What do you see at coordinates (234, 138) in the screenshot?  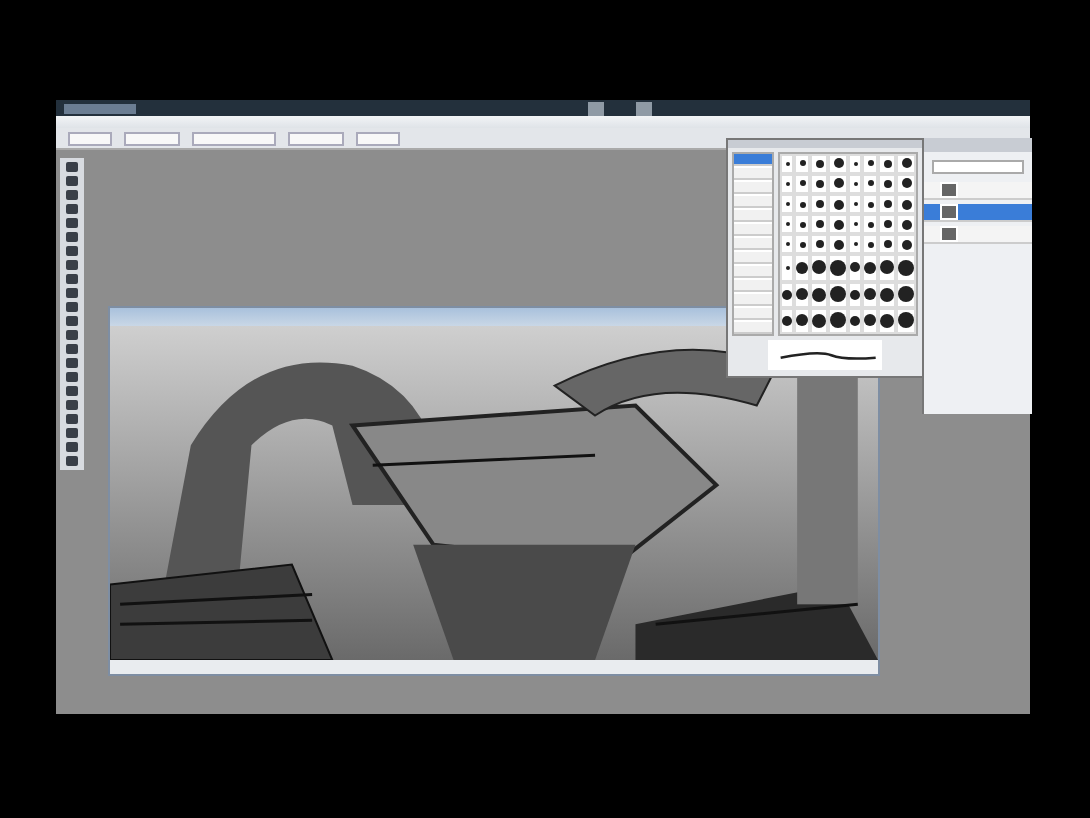 I see `input-field` at bounding box center [234, 138].